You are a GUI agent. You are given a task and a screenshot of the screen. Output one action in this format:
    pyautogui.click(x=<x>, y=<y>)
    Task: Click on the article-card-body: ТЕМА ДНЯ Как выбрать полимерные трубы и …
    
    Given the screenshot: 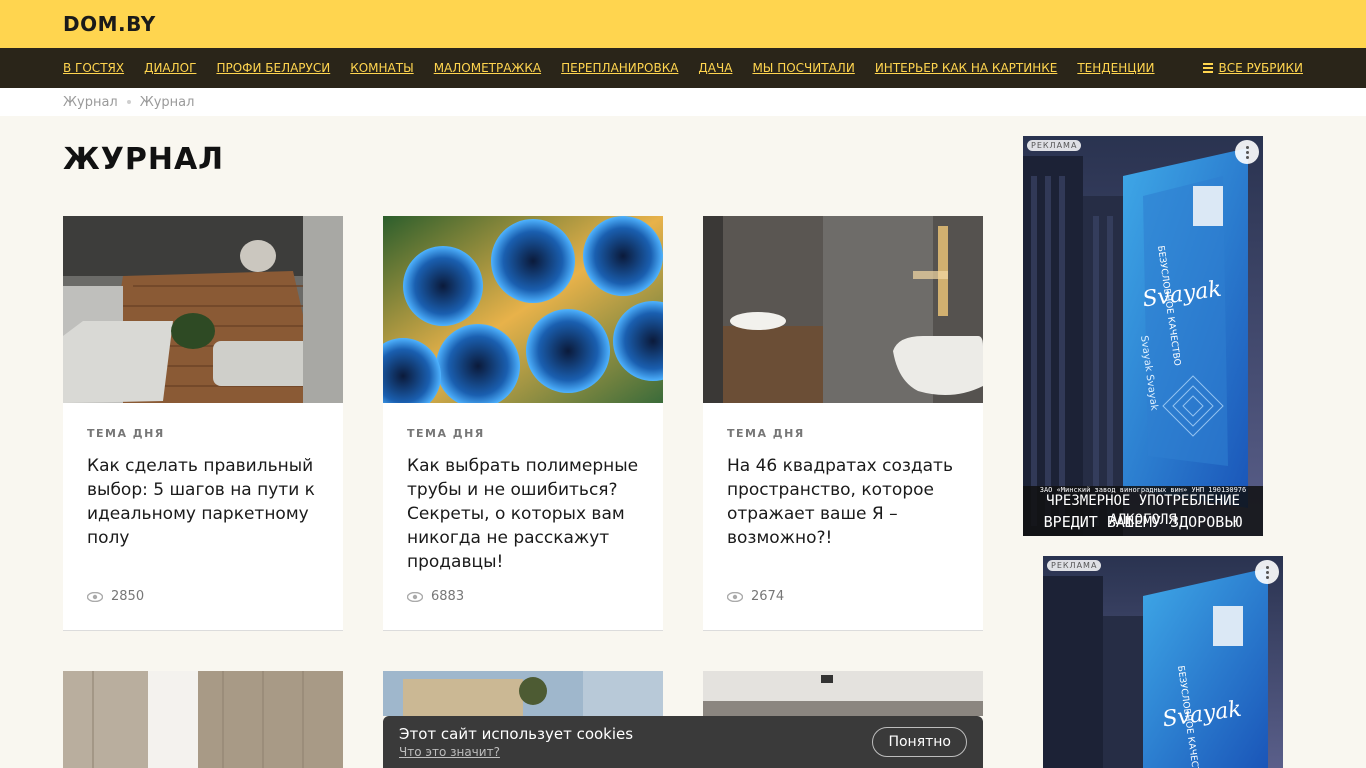 What is the action you would take?
    pyautogui.click(x=523, y=516)
    